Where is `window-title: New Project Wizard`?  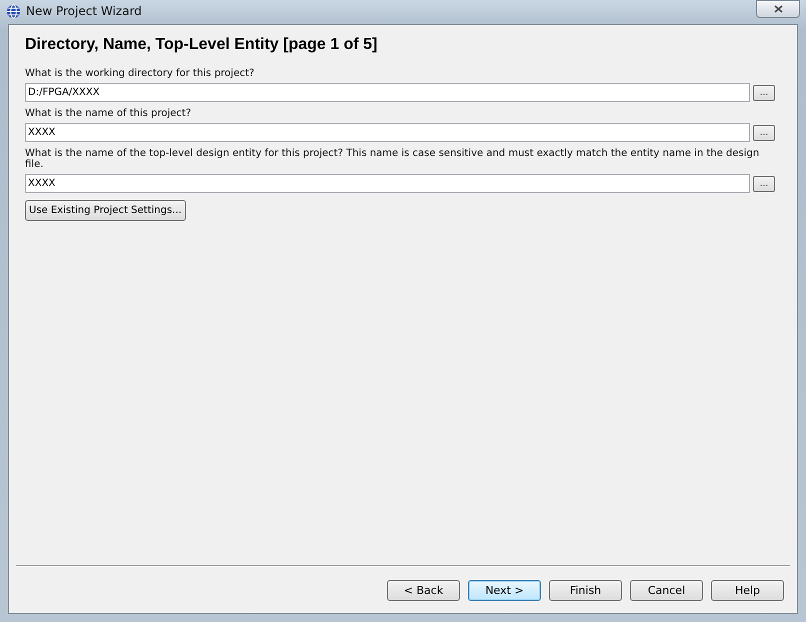
window-title: New Project Wizard is located at coordinates (84, 11).